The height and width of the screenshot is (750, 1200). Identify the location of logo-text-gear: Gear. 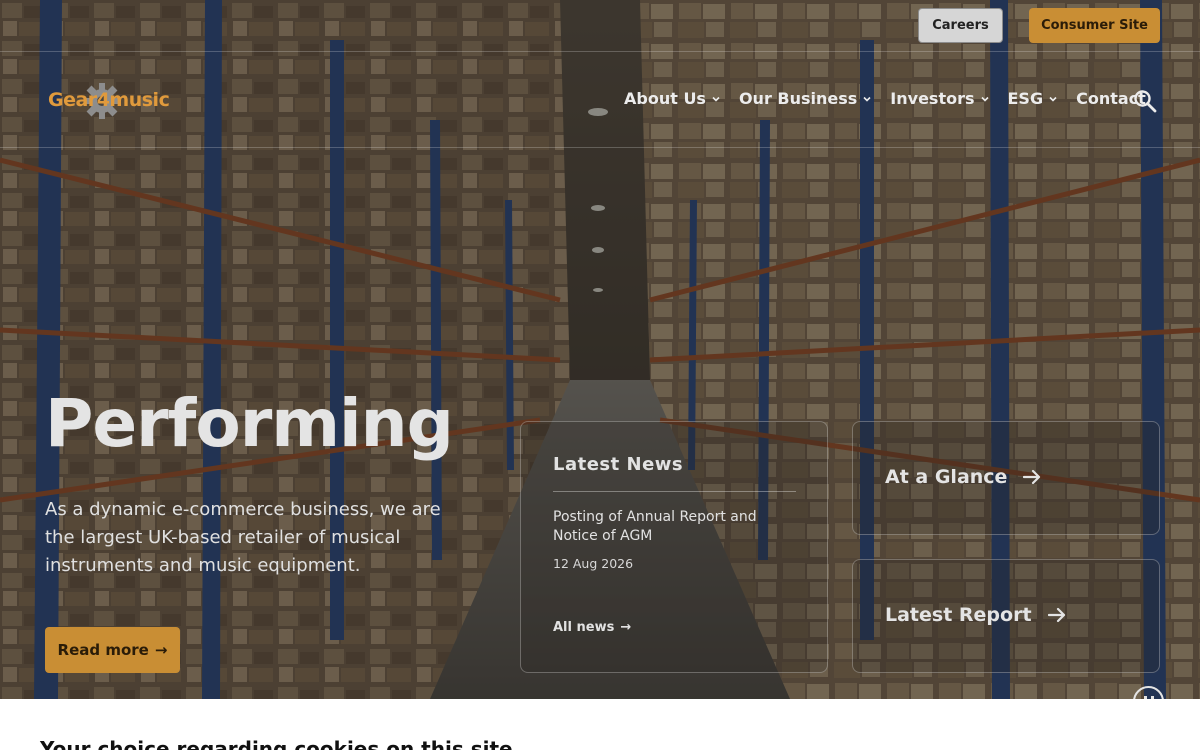
(72, 100).